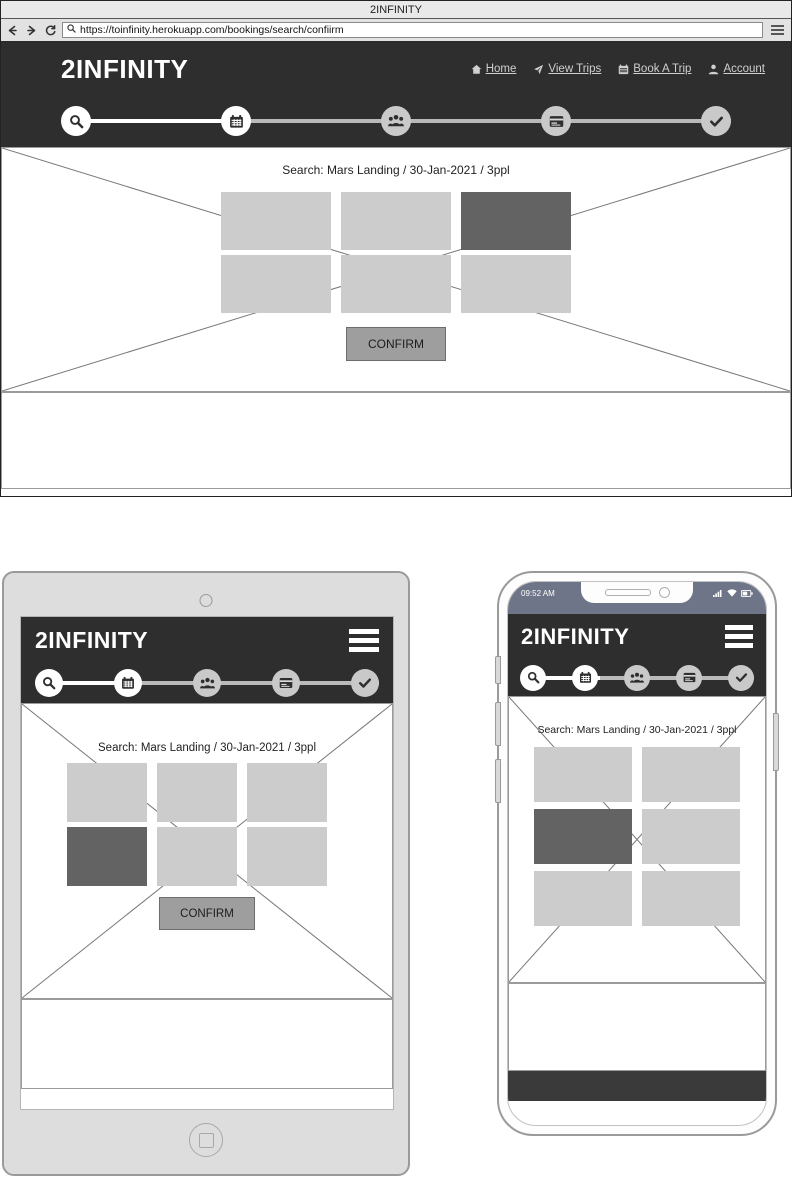  I want to click on browser-titlebar: 2INFINITY, so click(396, 10).